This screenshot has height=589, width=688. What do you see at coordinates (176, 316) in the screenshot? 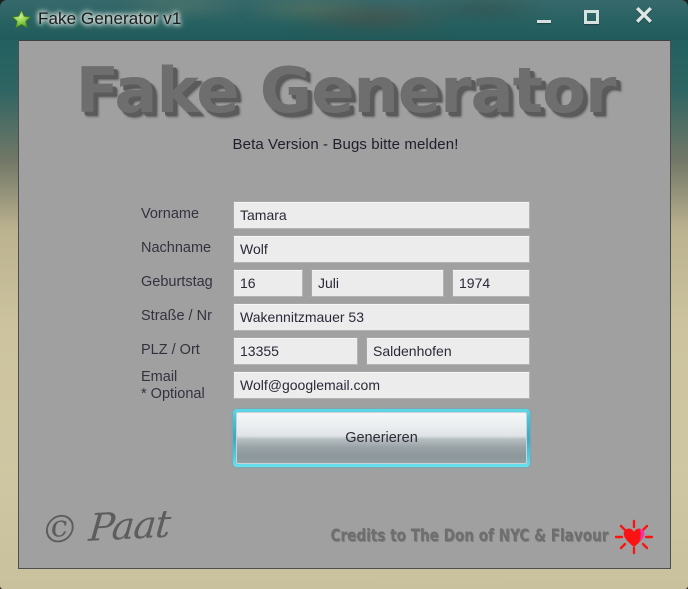
I see `label-strasse: Straße / Nr` at bounding box center [176, 316].